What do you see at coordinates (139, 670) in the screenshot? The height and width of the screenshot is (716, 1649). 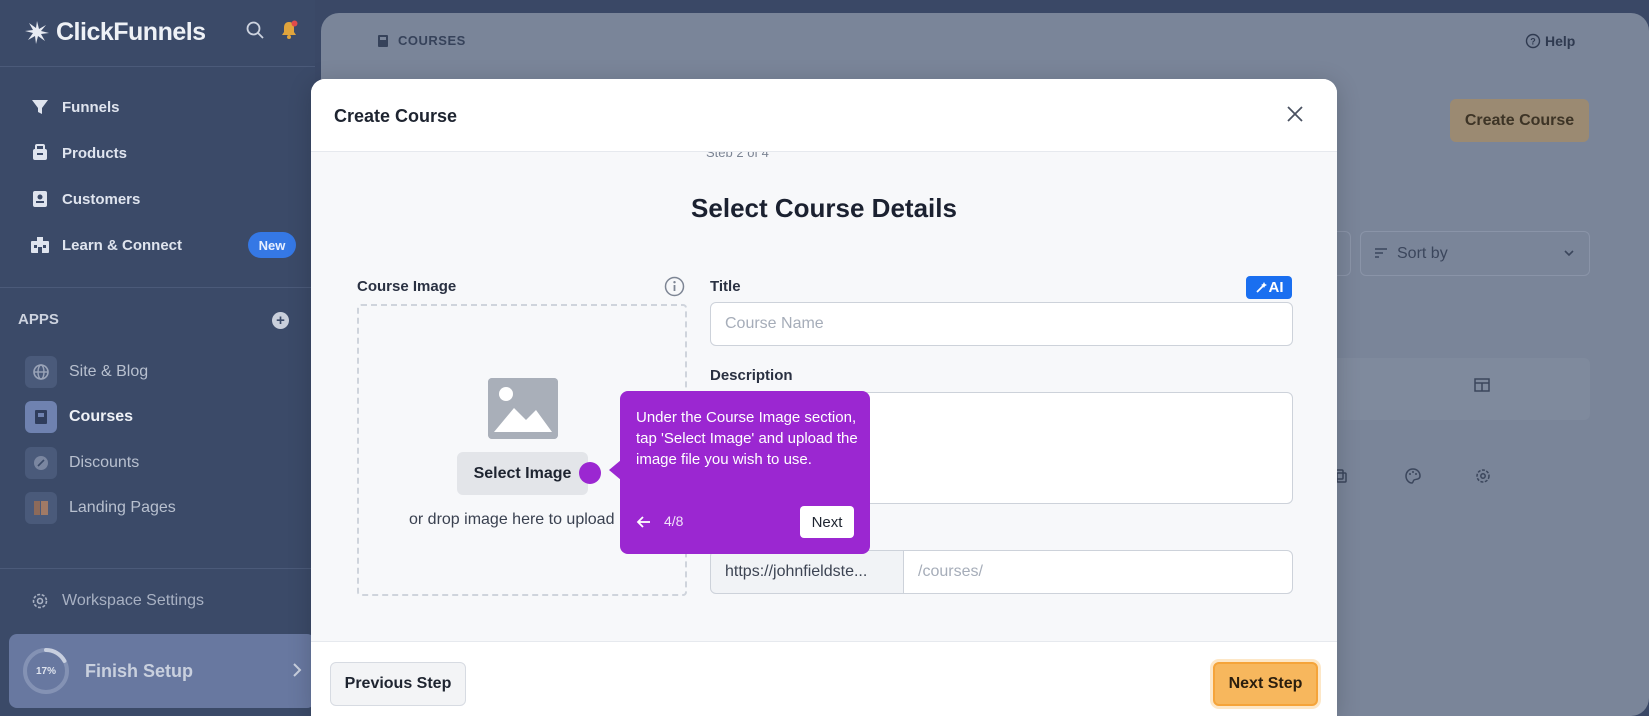 I see `finish-setup-label: Finish Setup` at bounding box center [139, 670].